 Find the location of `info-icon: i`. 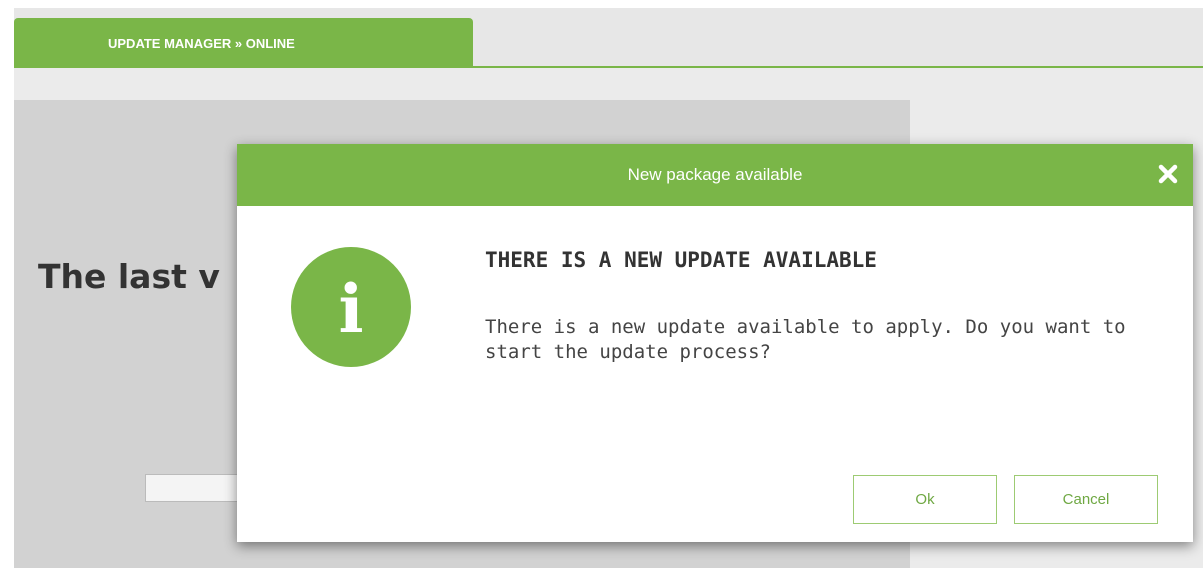

info-icon: i is located at coordinates (351, 307).